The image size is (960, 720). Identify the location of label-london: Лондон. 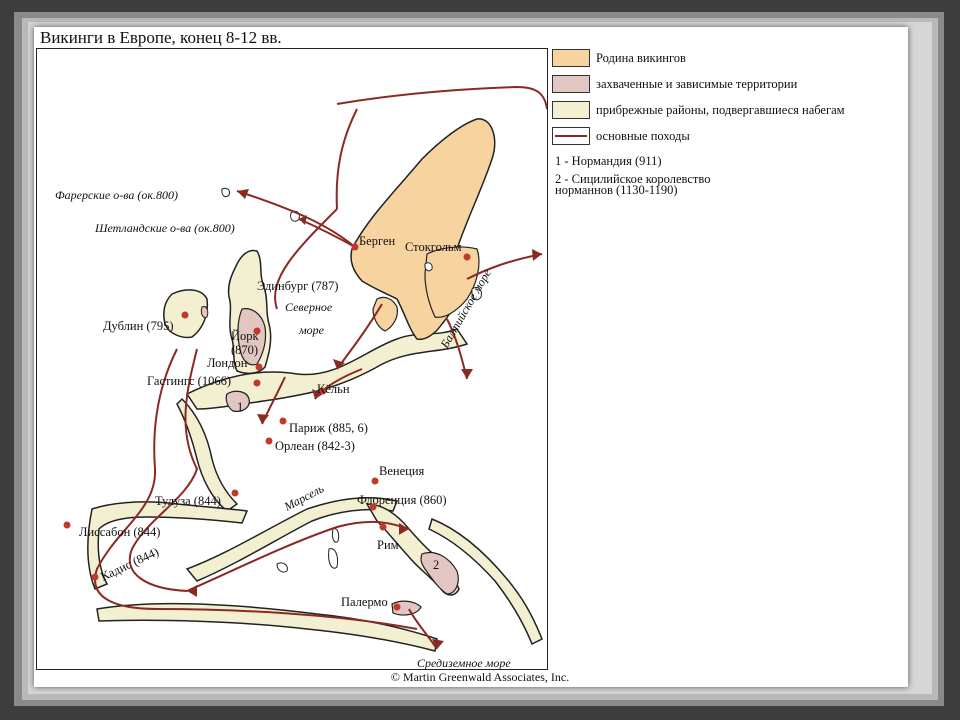
(227, 363).